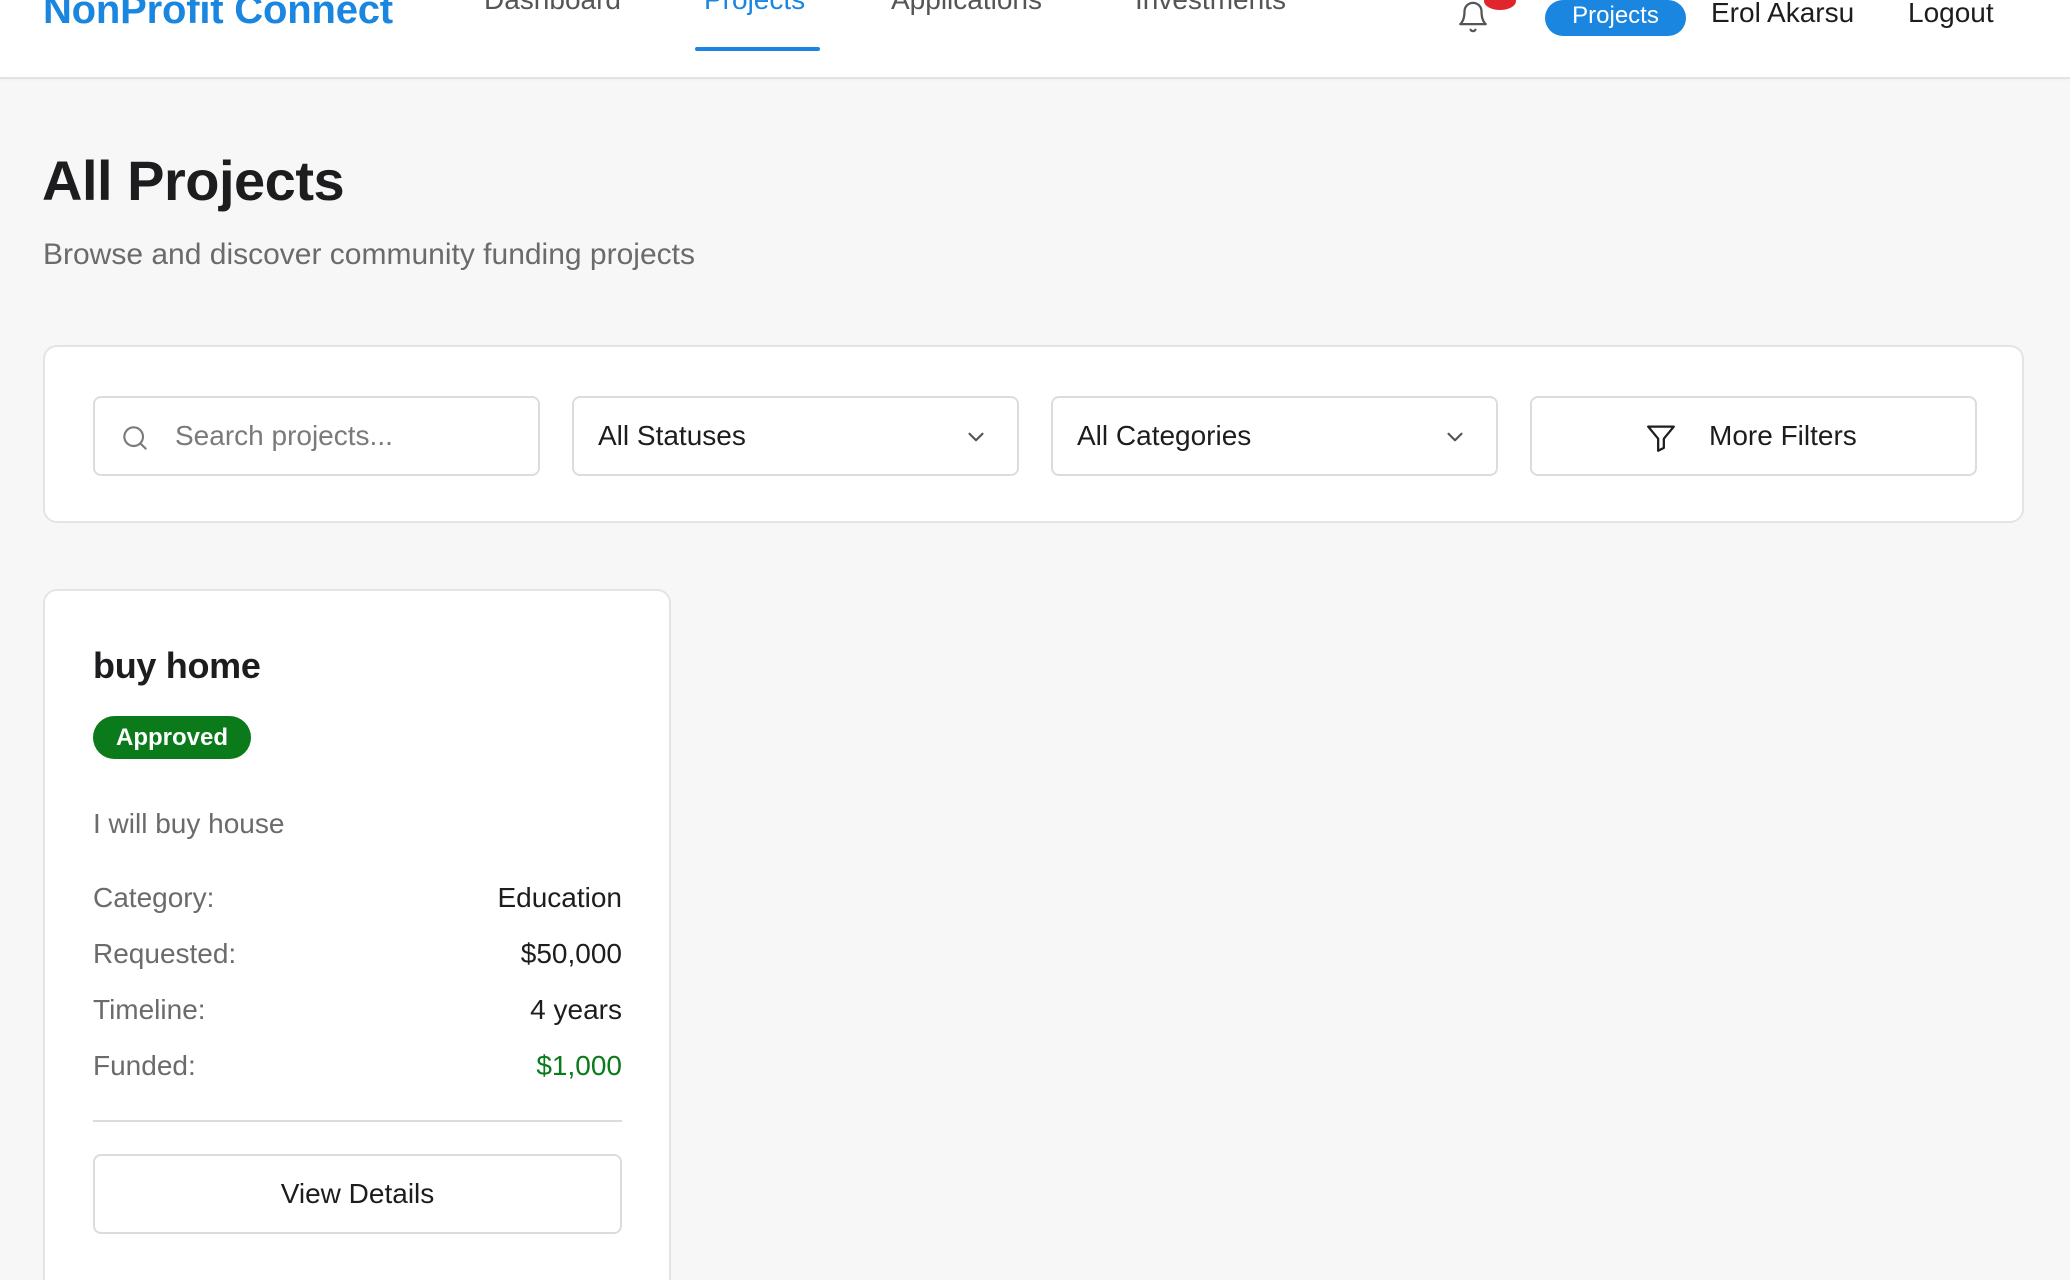  Describe the element at coordinates (1210, 8) in the screenshot. I see `nav-investments: Investments` at that location.